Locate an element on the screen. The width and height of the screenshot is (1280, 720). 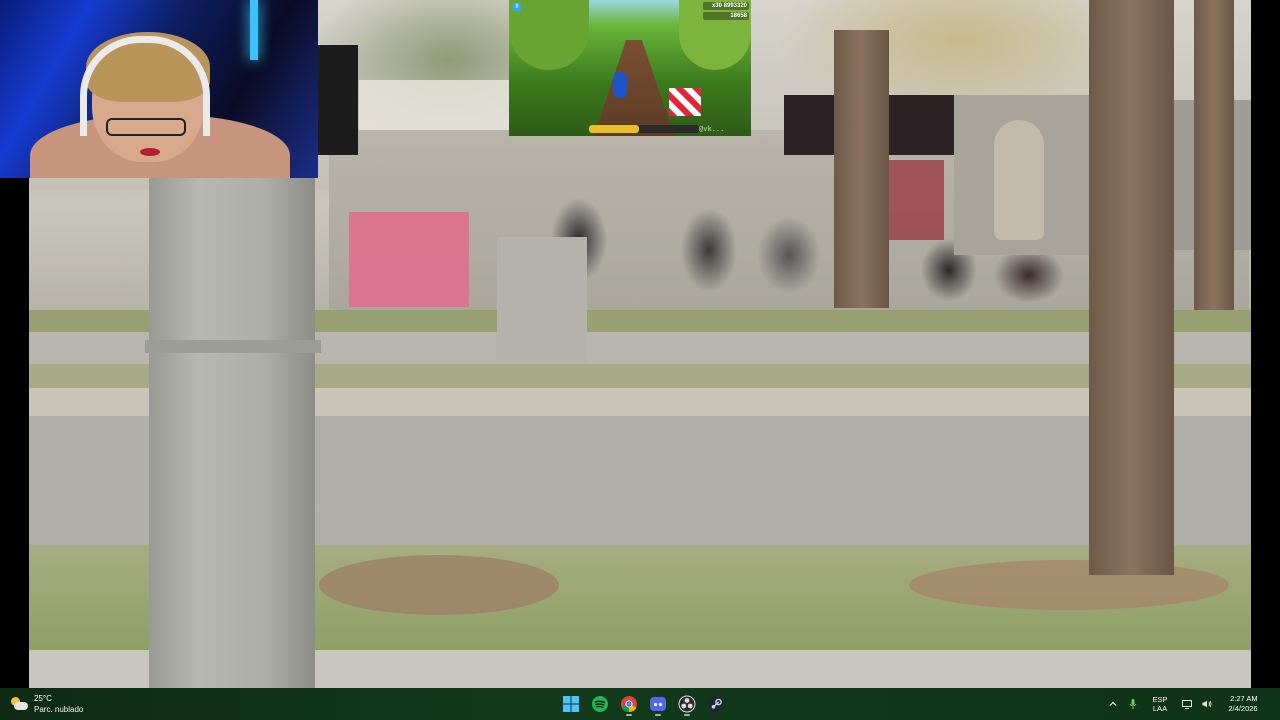
spotify-button is located at coordinates (600, 704).